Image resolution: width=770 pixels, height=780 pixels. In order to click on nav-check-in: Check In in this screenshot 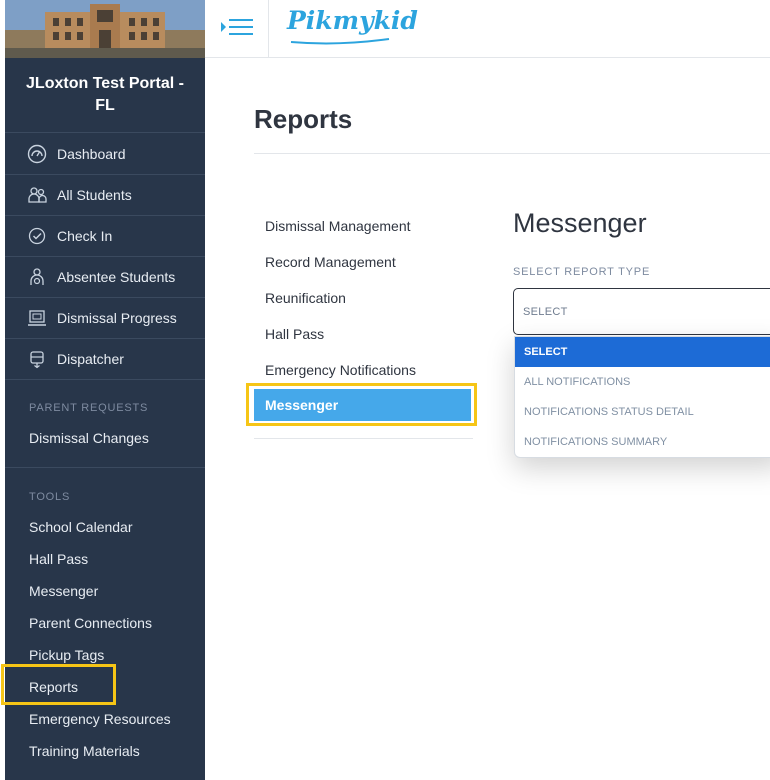, I will do `click(105, 236)`.